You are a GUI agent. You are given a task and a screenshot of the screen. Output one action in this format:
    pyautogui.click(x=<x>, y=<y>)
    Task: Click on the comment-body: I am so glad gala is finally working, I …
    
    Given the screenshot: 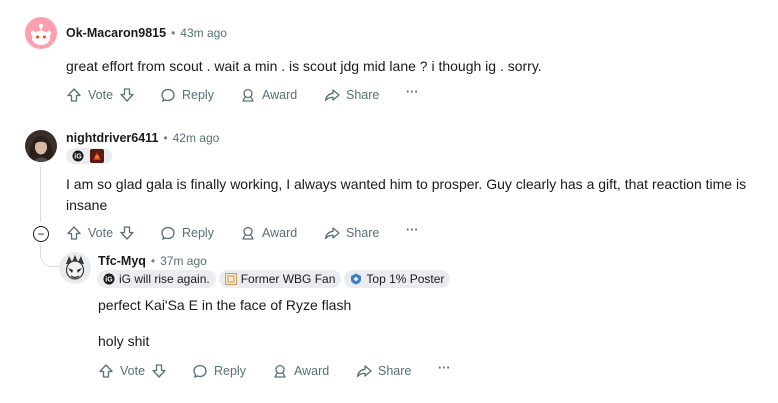 What is the action you would take?
    pyautogui.click(x=406, y=194)
    